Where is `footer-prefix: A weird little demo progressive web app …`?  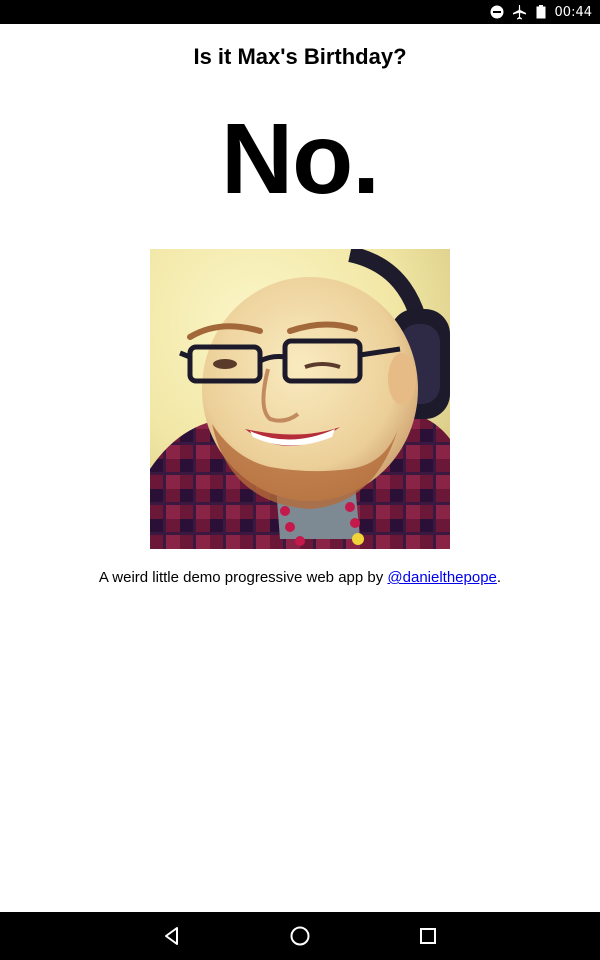 footer-prefix: A weird little demo progressive web app … is located at coordinates (243, 577).